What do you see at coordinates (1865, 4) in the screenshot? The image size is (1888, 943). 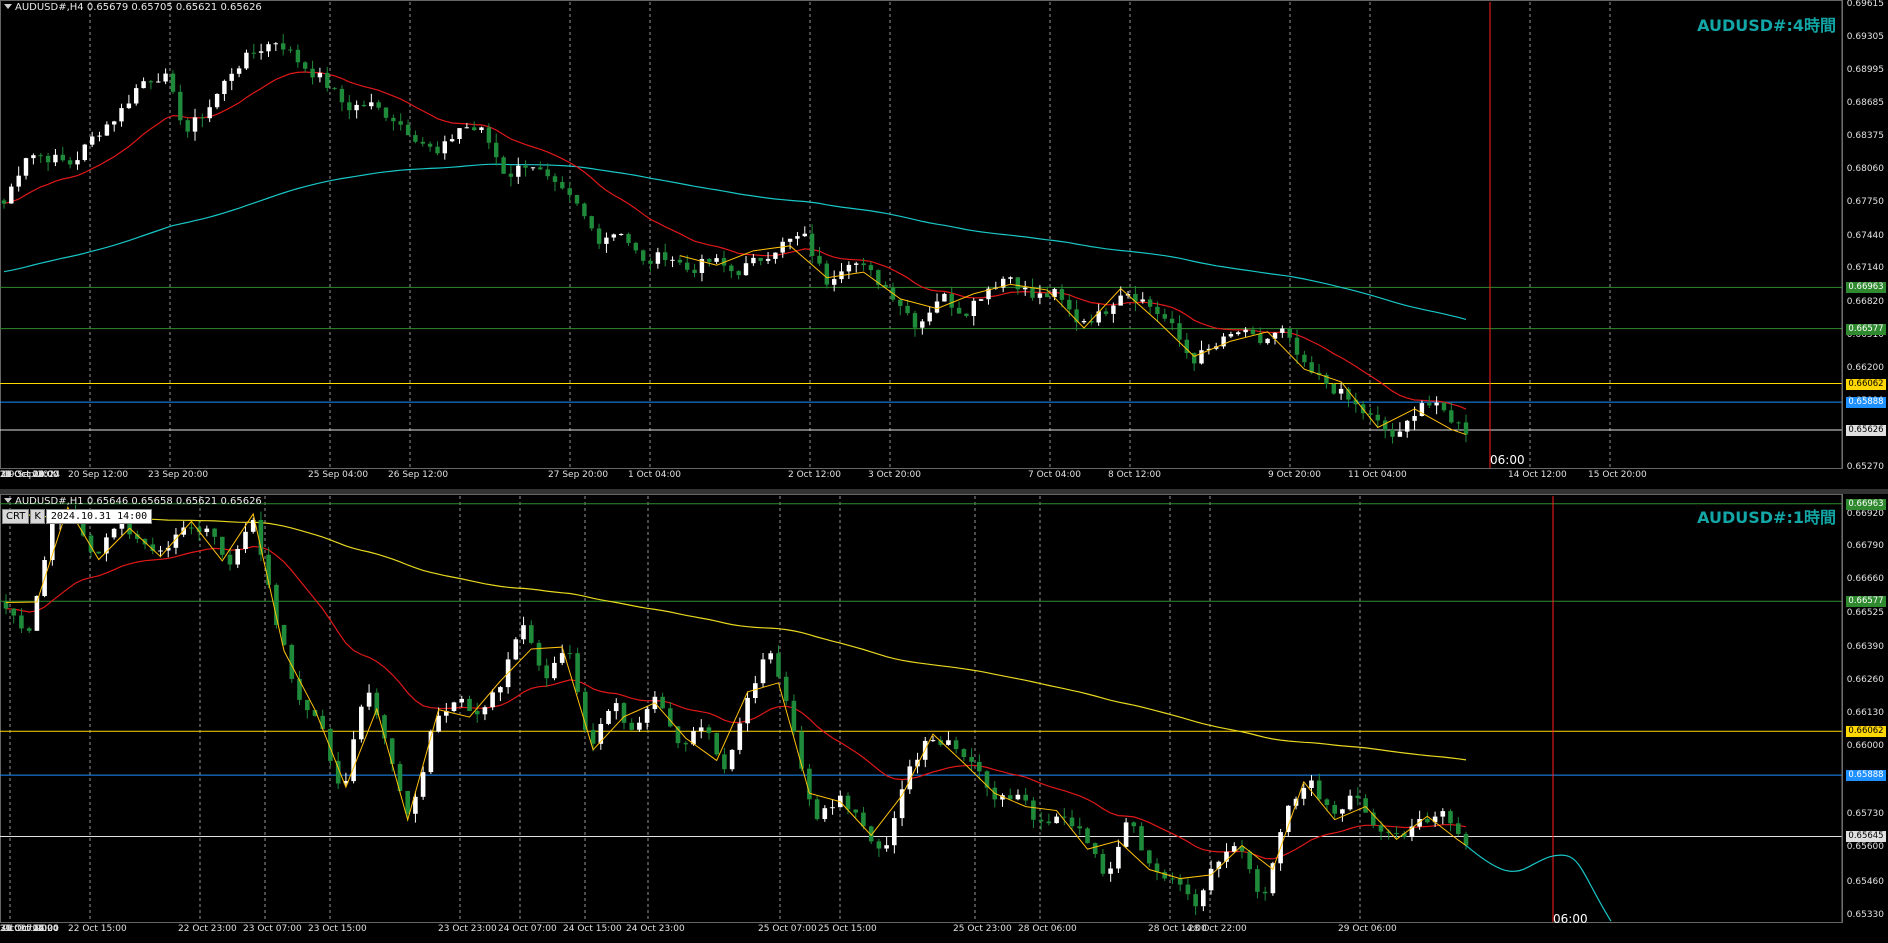 I see `price-axis-label: 0.69615` at bounding box center [1865, 4].